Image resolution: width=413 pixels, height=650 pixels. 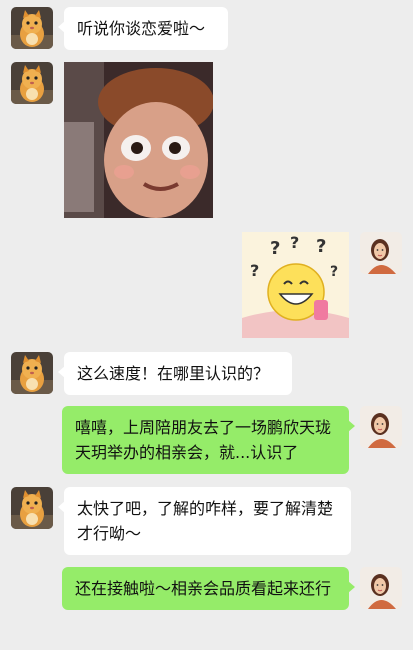 What do you see at coordinates (295, 285) in the screenshot?
I see `confused-smiling-emoji-sticker: ? ? ? ? ?` at bounding box center [295, 285].